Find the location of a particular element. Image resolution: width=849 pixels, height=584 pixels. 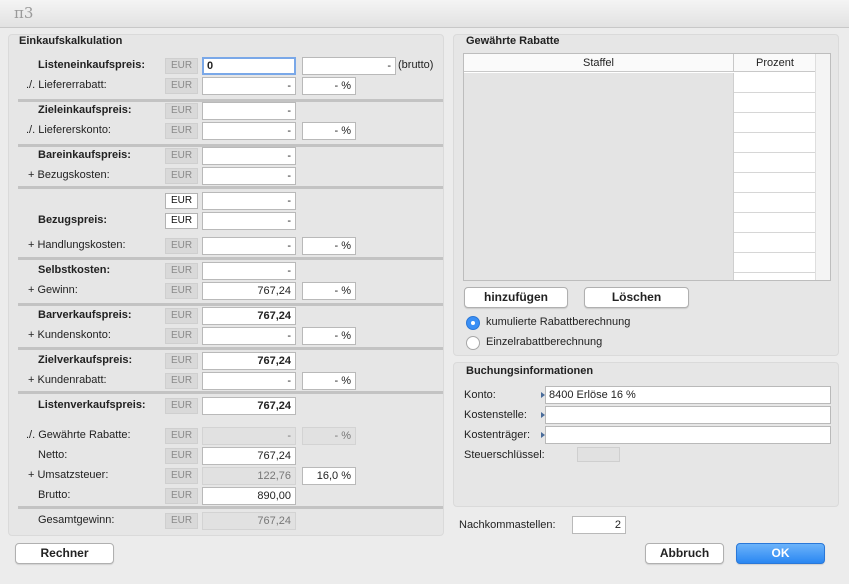

einzelrabatt-radio-label: Einzelrabattberechnung is located at coordinates (544, 342).